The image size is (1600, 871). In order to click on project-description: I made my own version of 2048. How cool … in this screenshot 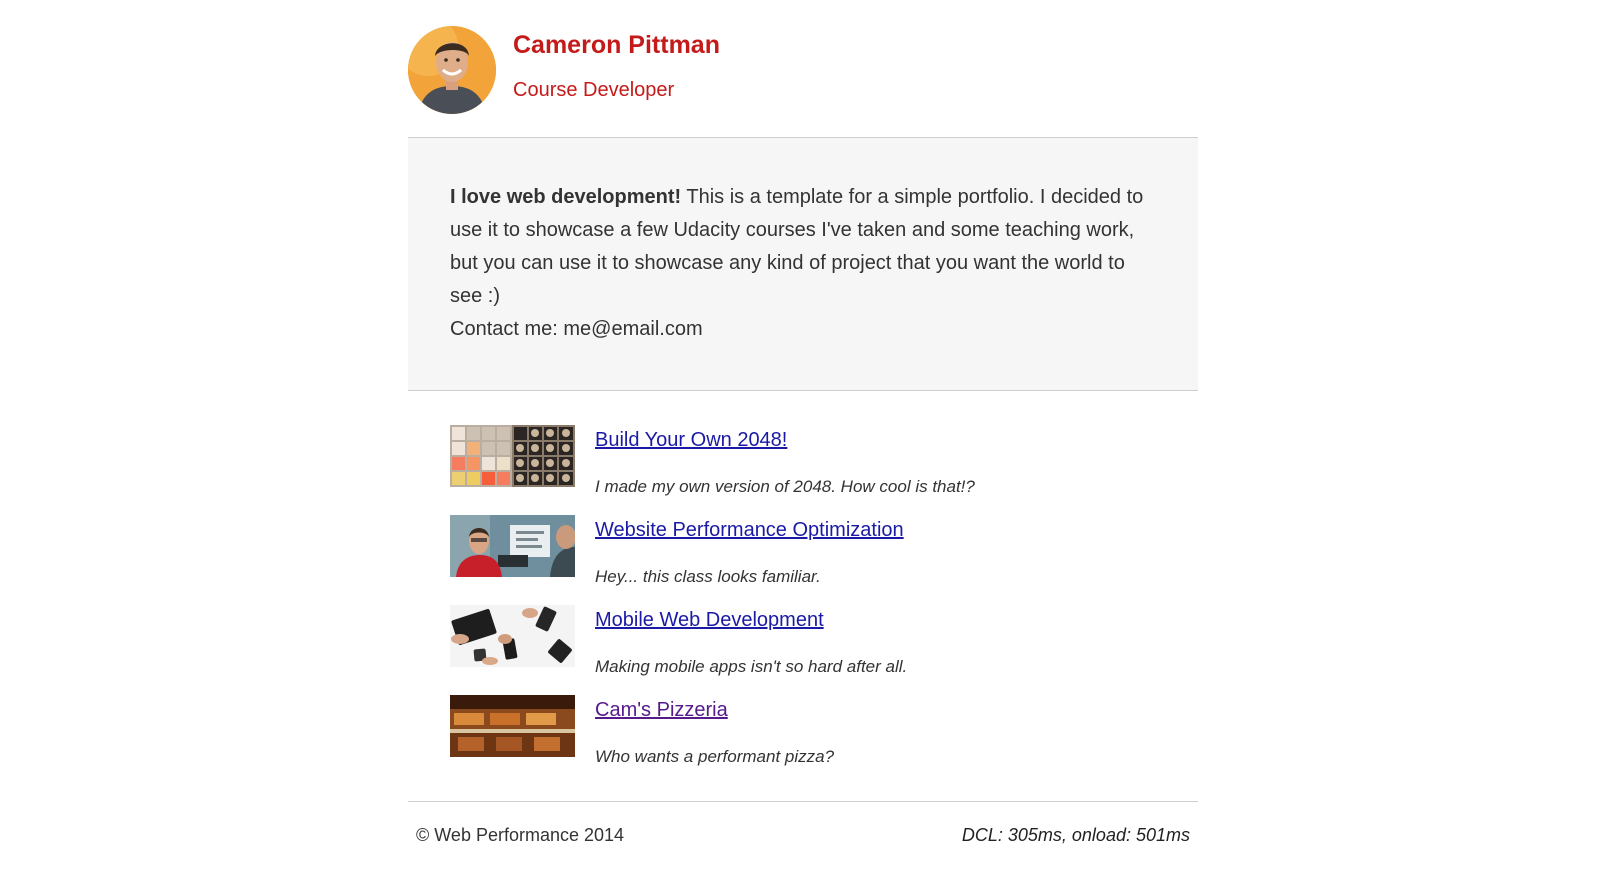, I will do `click(785, 486)`.